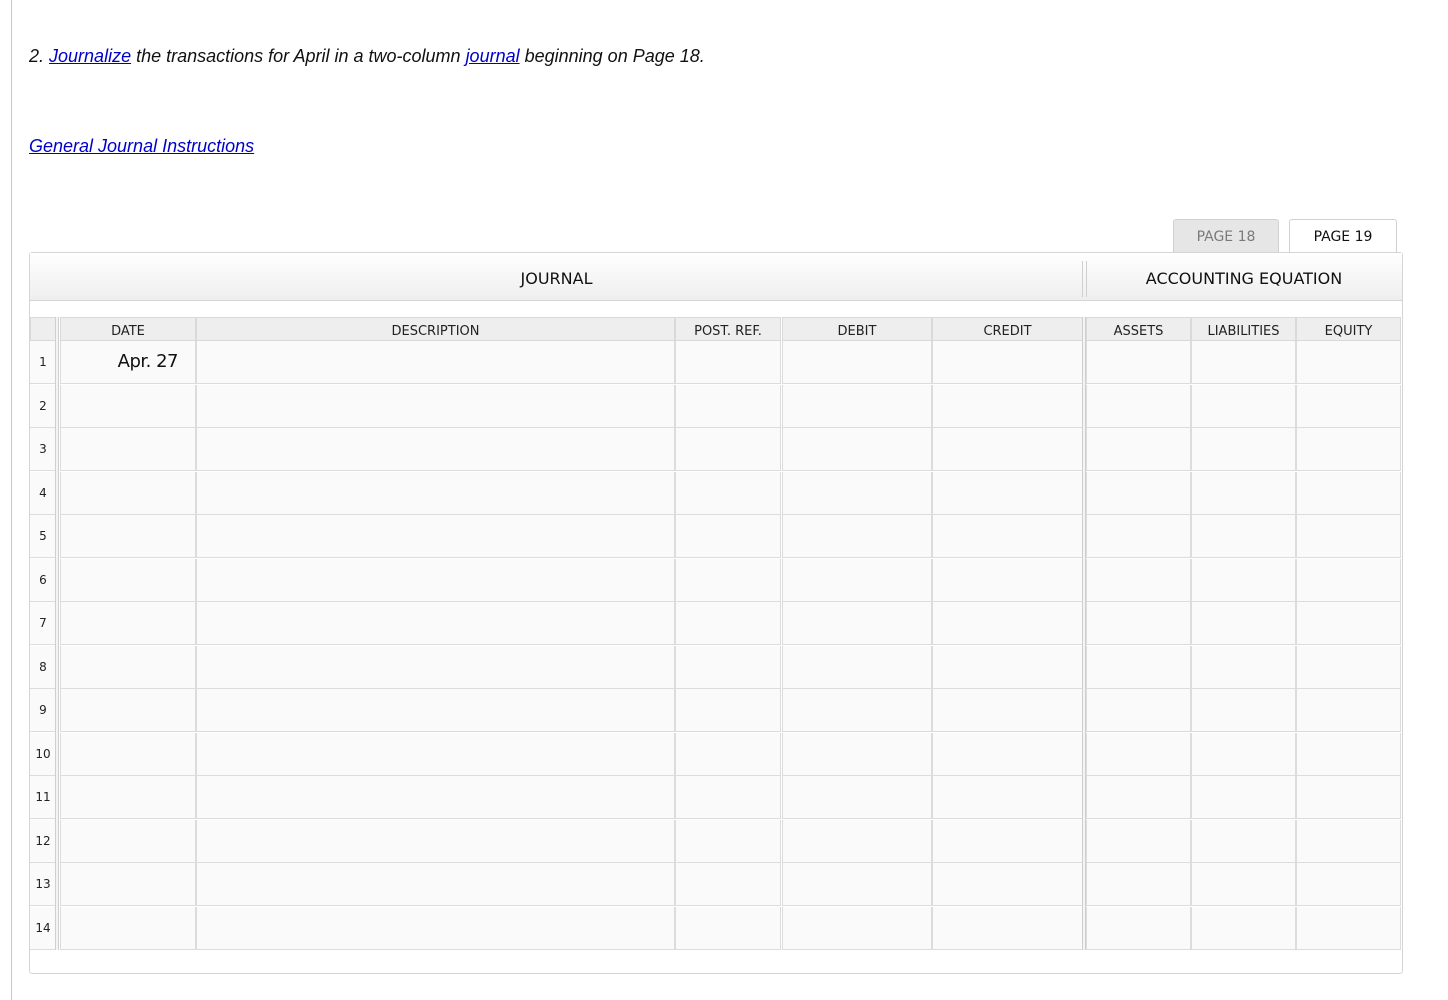  Describe the element at coordinates (1343, 236) in the screenshot. I see `tab-page-19: PAGE 19` at that location.